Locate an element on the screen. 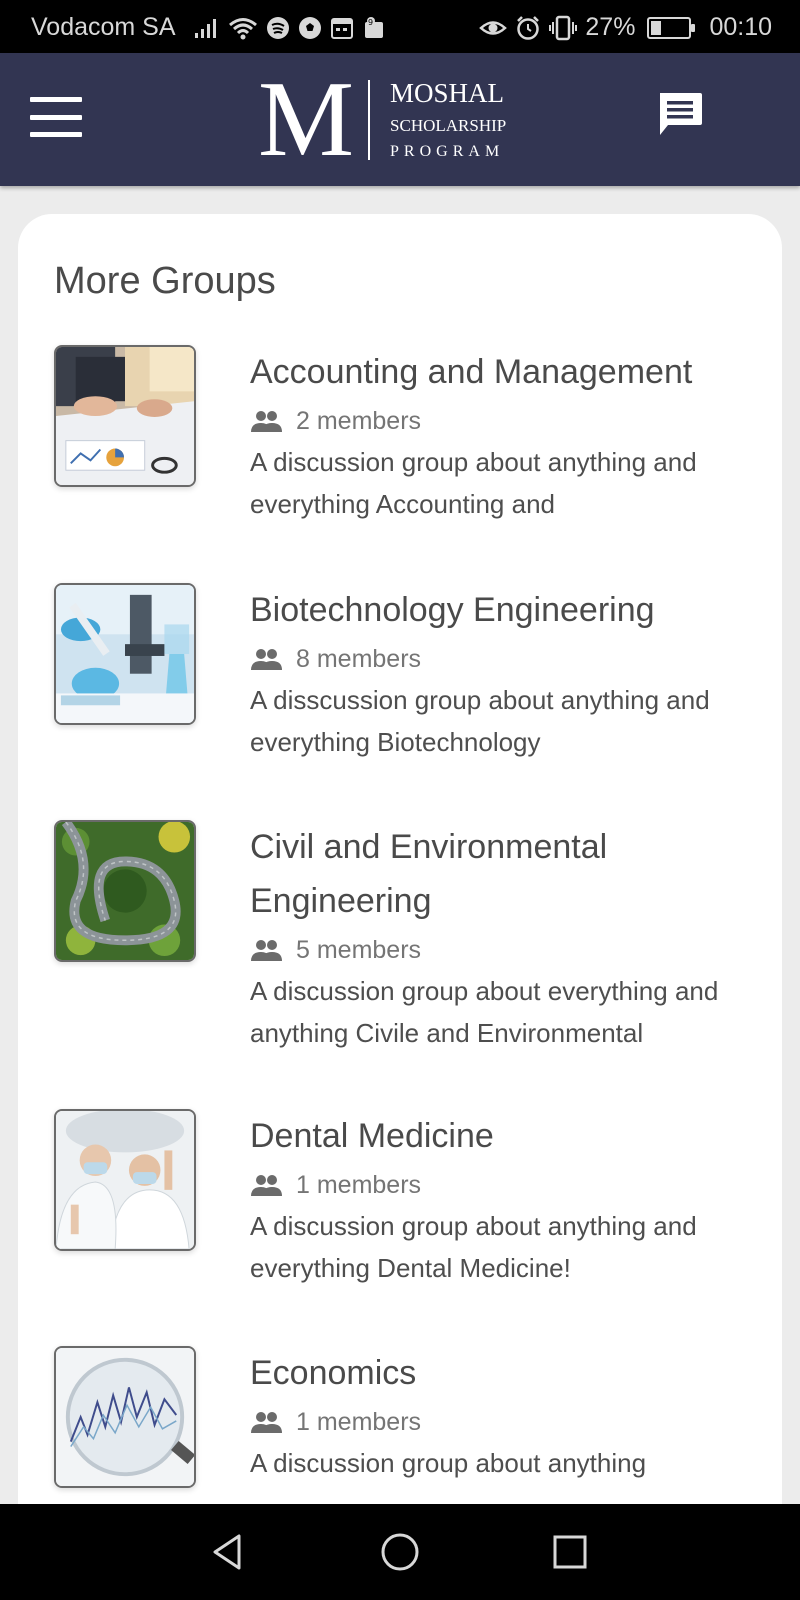 Image resolution: width=800 pixels, height=1600 pixels. group-name: Civil and Environmental Engineering is located at coordinates (429, 874).